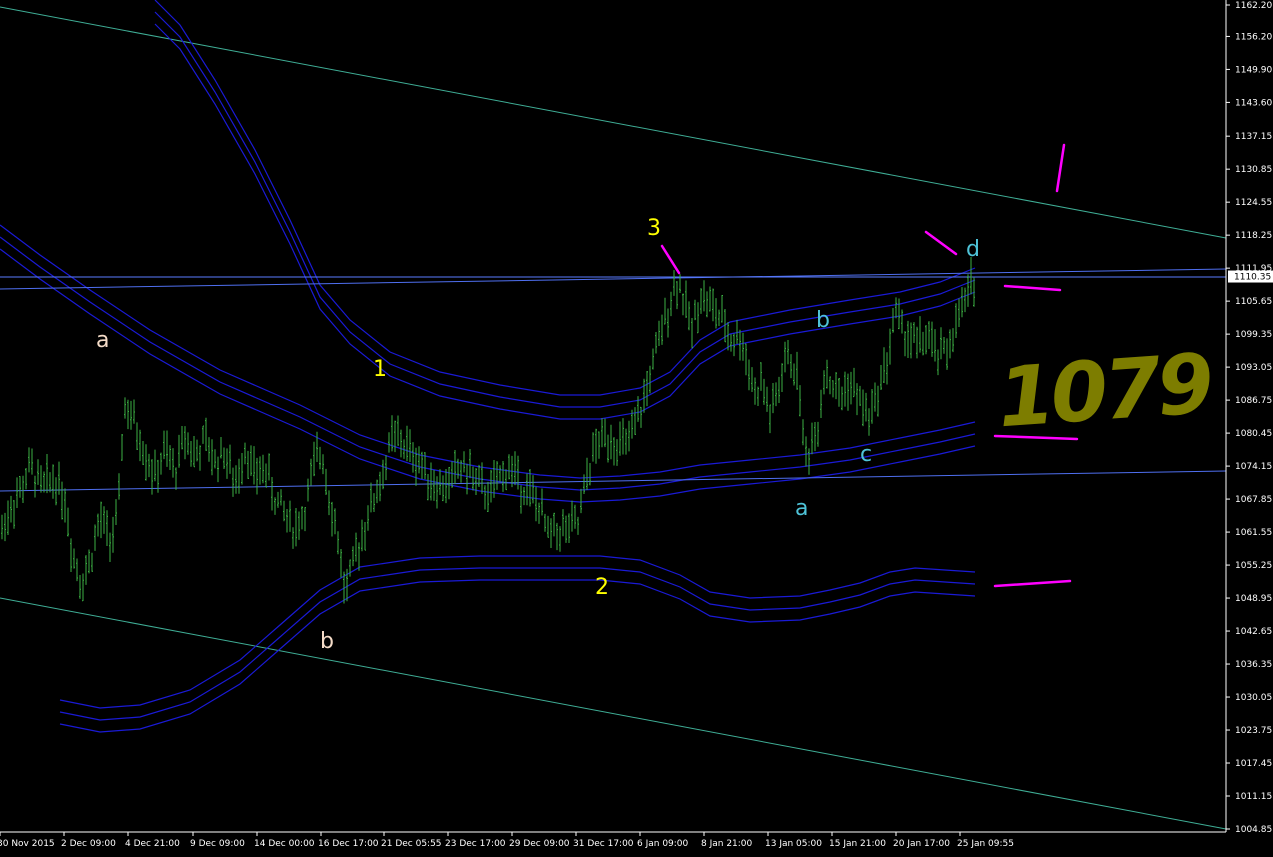  Describe the element at coordinates (1253, 599) in the screenshot. I see `price-tick-label: 1048.95` at that location.